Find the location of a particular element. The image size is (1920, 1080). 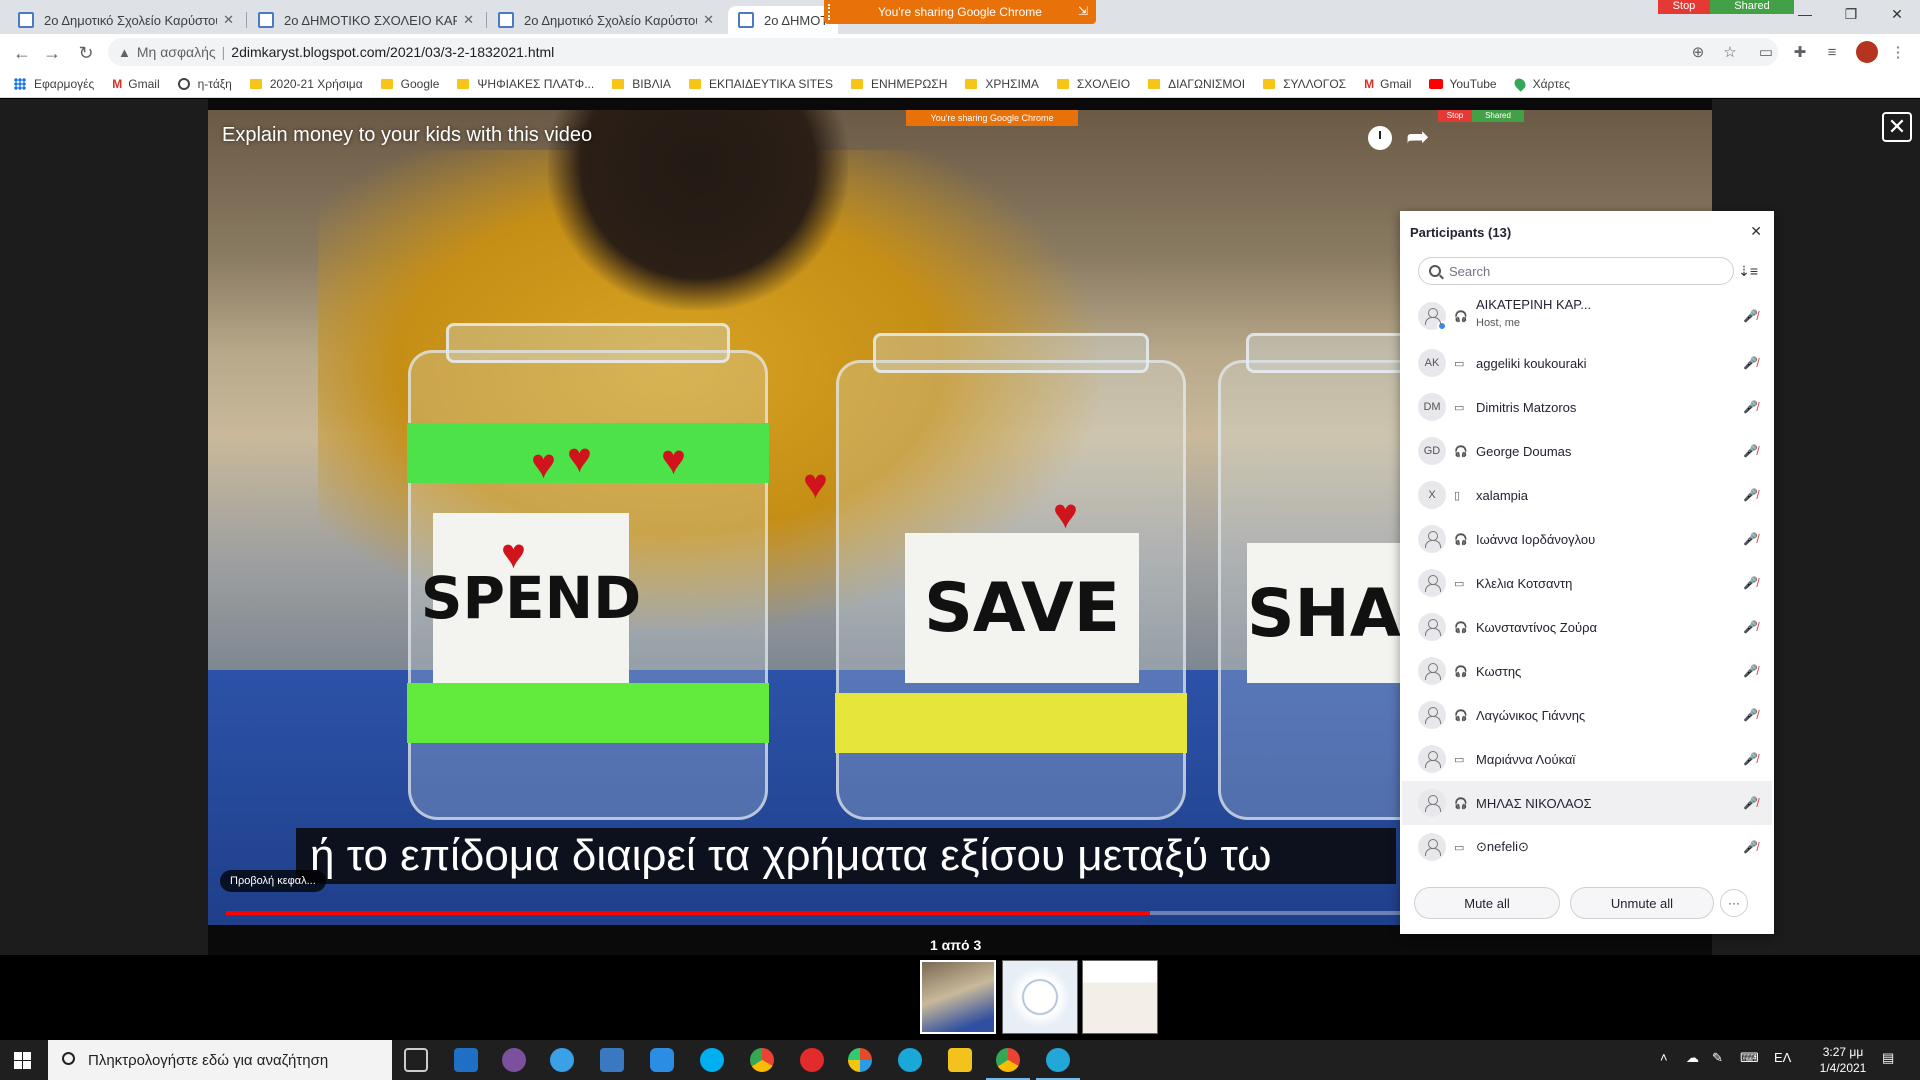

bookmark-star-icon: ☆ is located at coordinates (1730, 52).